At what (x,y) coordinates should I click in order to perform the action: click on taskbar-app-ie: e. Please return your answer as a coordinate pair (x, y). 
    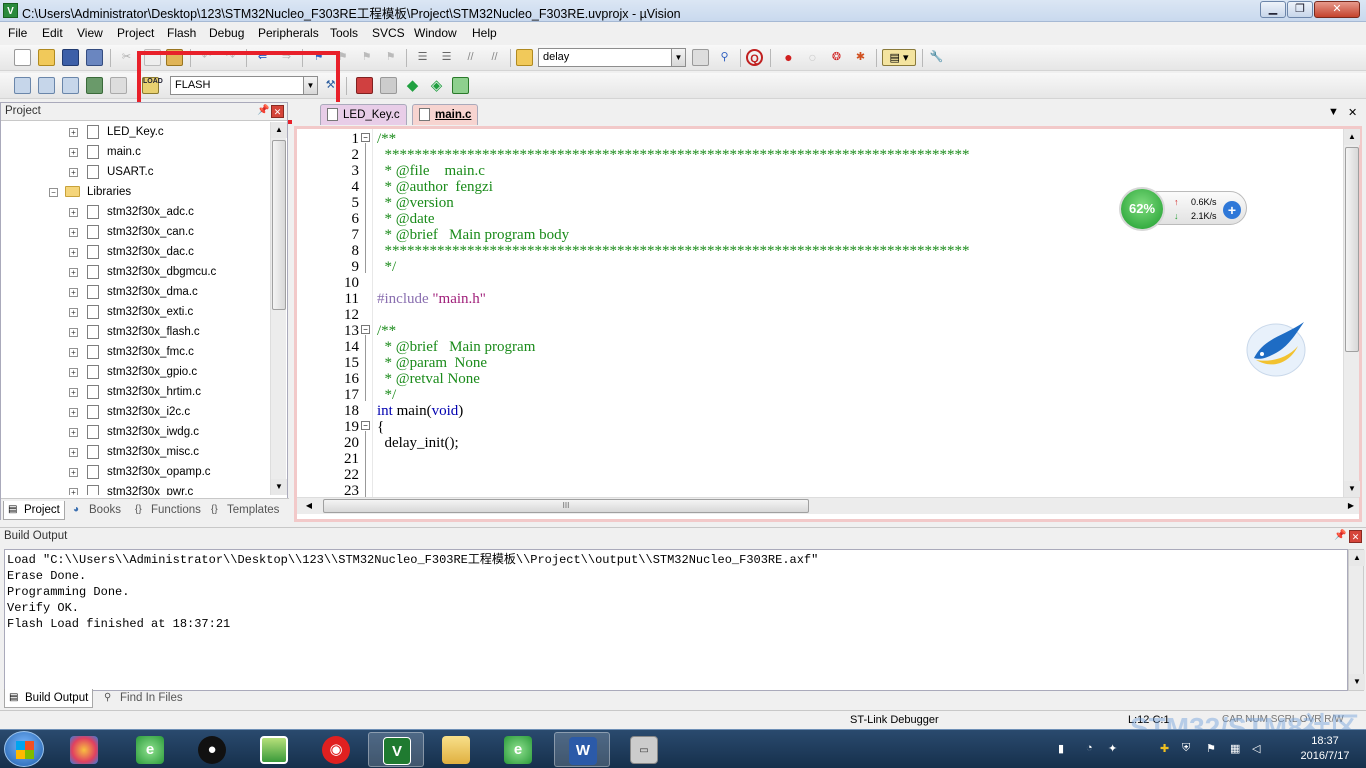
    Looking at the image, I should click on (150, 749).